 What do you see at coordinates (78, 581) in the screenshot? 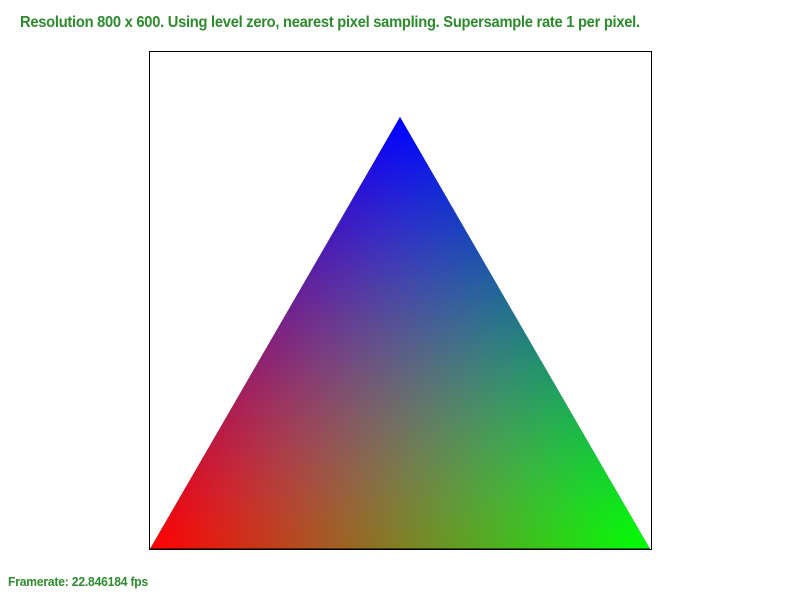
I see `framerate-readout: Framerate: 22.846184 fps` at bounding box center [78, 581].